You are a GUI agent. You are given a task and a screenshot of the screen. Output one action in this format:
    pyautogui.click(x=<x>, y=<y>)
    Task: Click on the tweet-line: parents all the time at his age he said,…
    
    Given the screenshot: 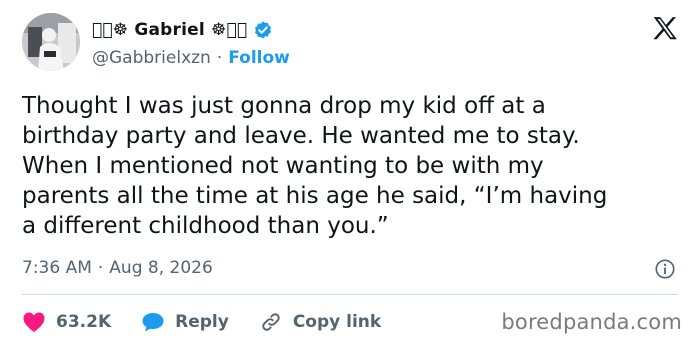 What is the action you would take?
    pyautogui.click(x=315, y=196)
    